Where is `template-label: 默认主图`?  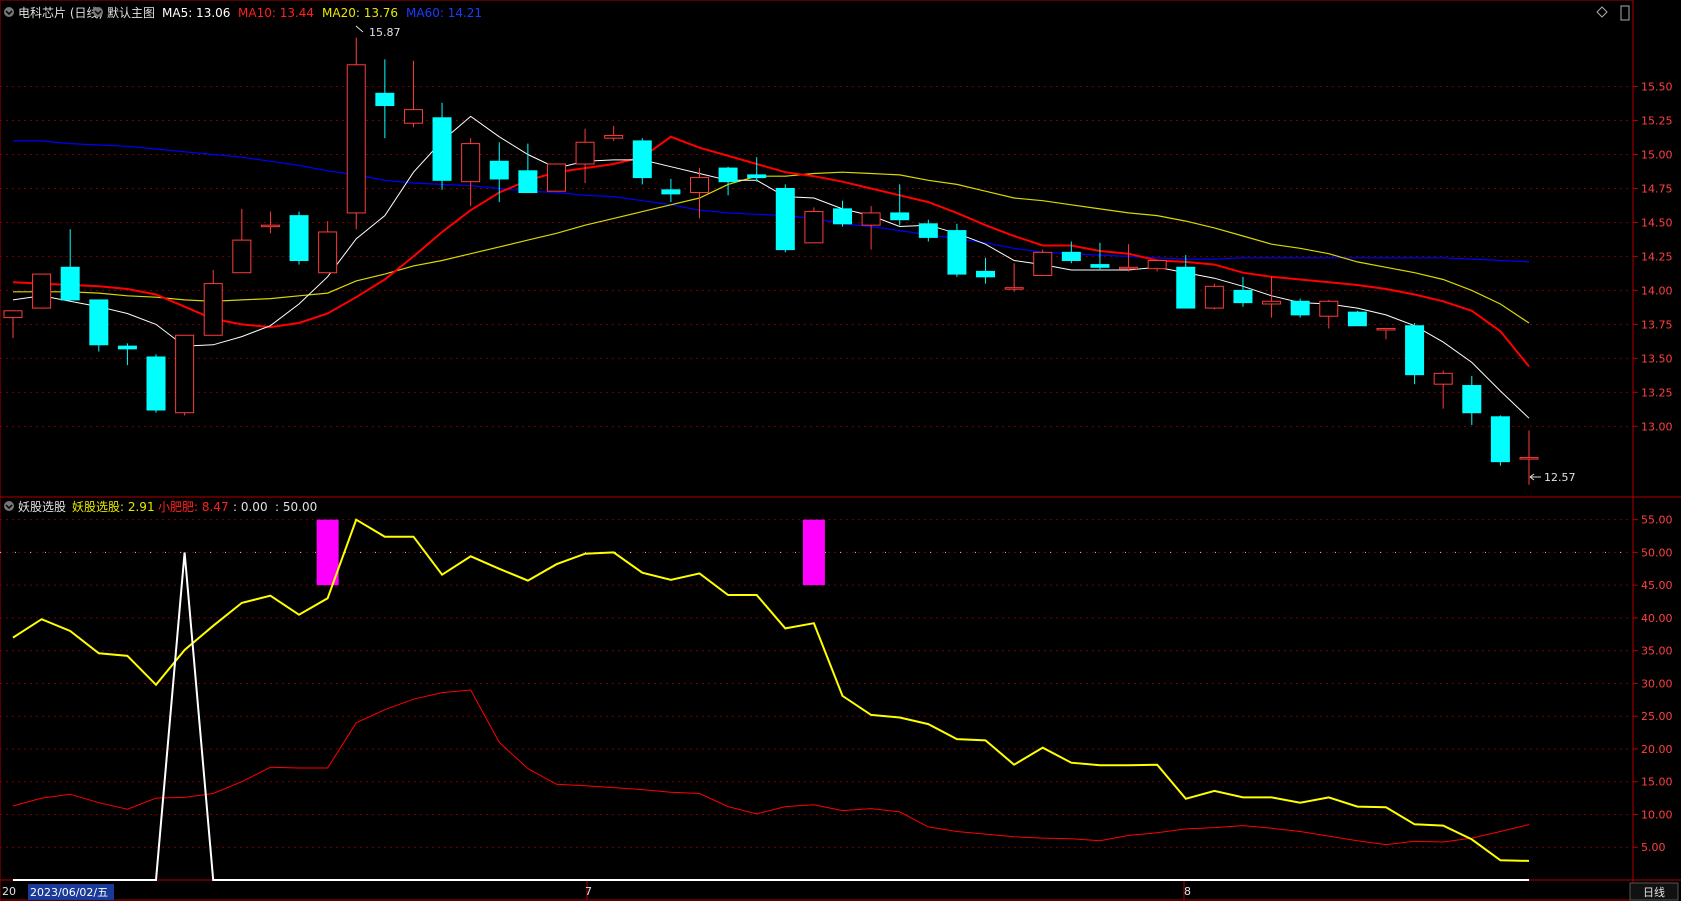 template-label: 默认主图 is located at coordinates (131, 12).